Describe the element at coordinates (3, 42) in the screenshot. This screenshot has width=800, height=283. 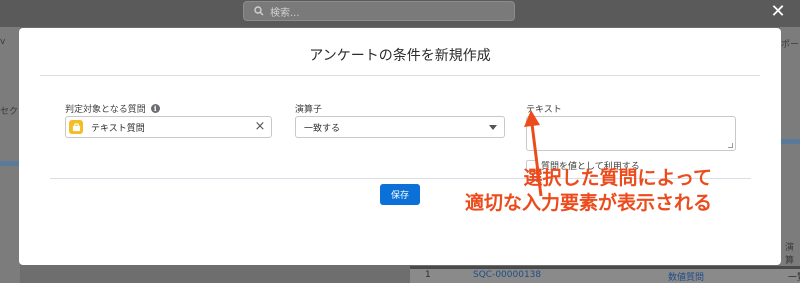
I see `background-left-tab: v` at that location.